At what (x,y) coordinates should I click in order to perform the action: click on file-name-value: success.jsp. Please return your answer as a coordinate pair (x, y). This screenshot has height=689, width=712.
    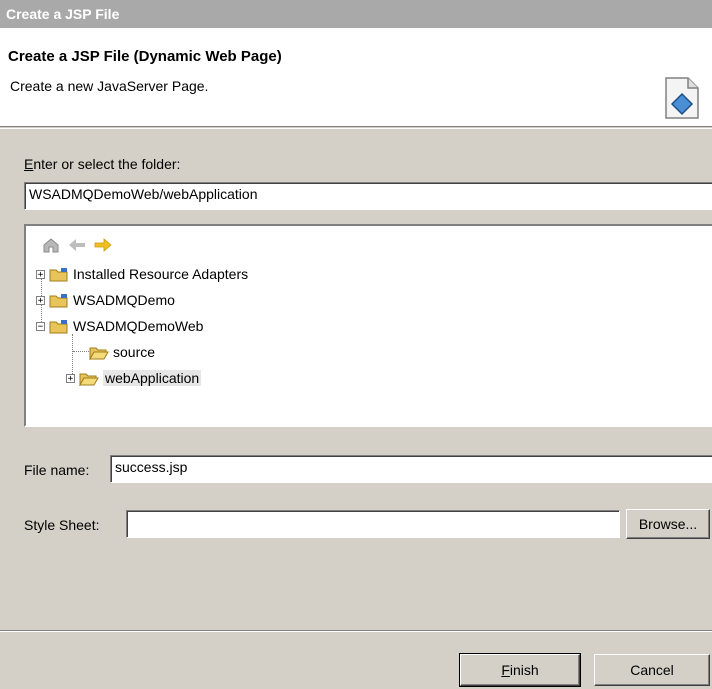
    Looking at the image, I should click on (151, 467).